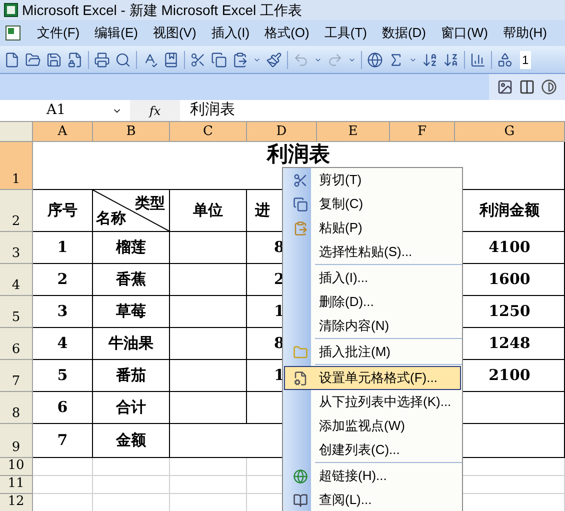 The width and height of the screenshot is (565, 511). I want to click on contrast-icon, so click(549, 87).